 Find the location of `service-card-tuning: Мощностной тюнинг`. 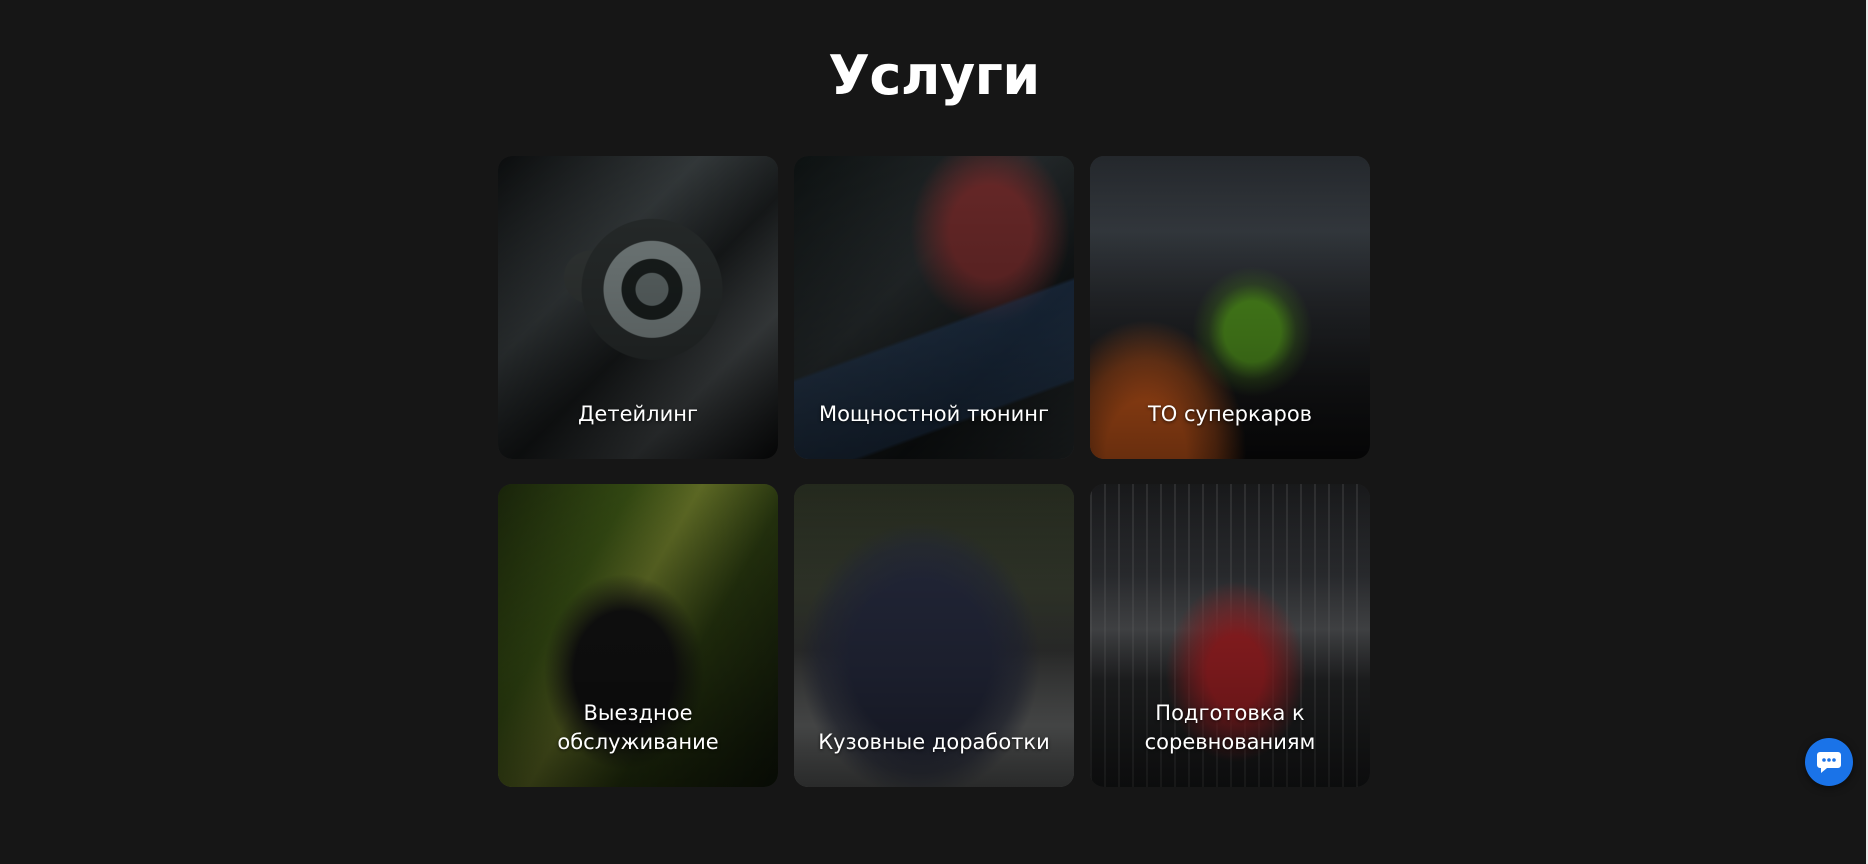

service-card-tuning: Мощностной тюнинг is located at coordinates (934, 307).